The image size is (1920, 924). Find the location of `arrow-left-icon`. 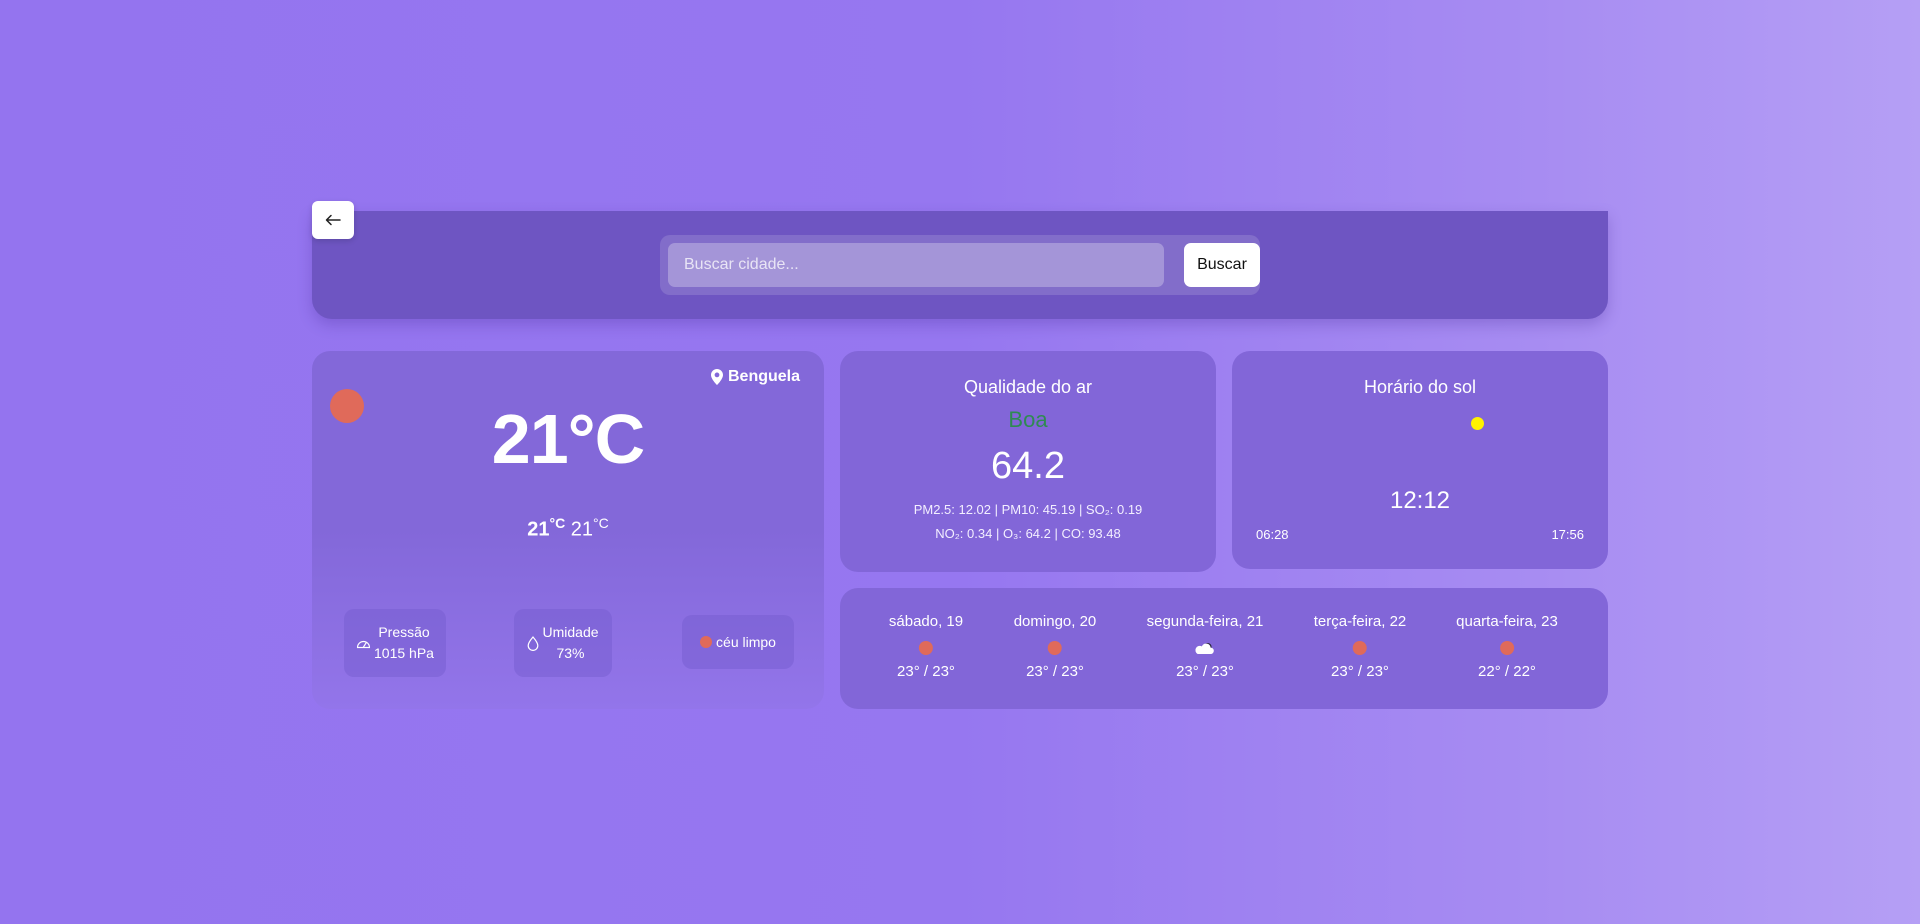

arrow-left-icon is located at coordinates (333, 220).